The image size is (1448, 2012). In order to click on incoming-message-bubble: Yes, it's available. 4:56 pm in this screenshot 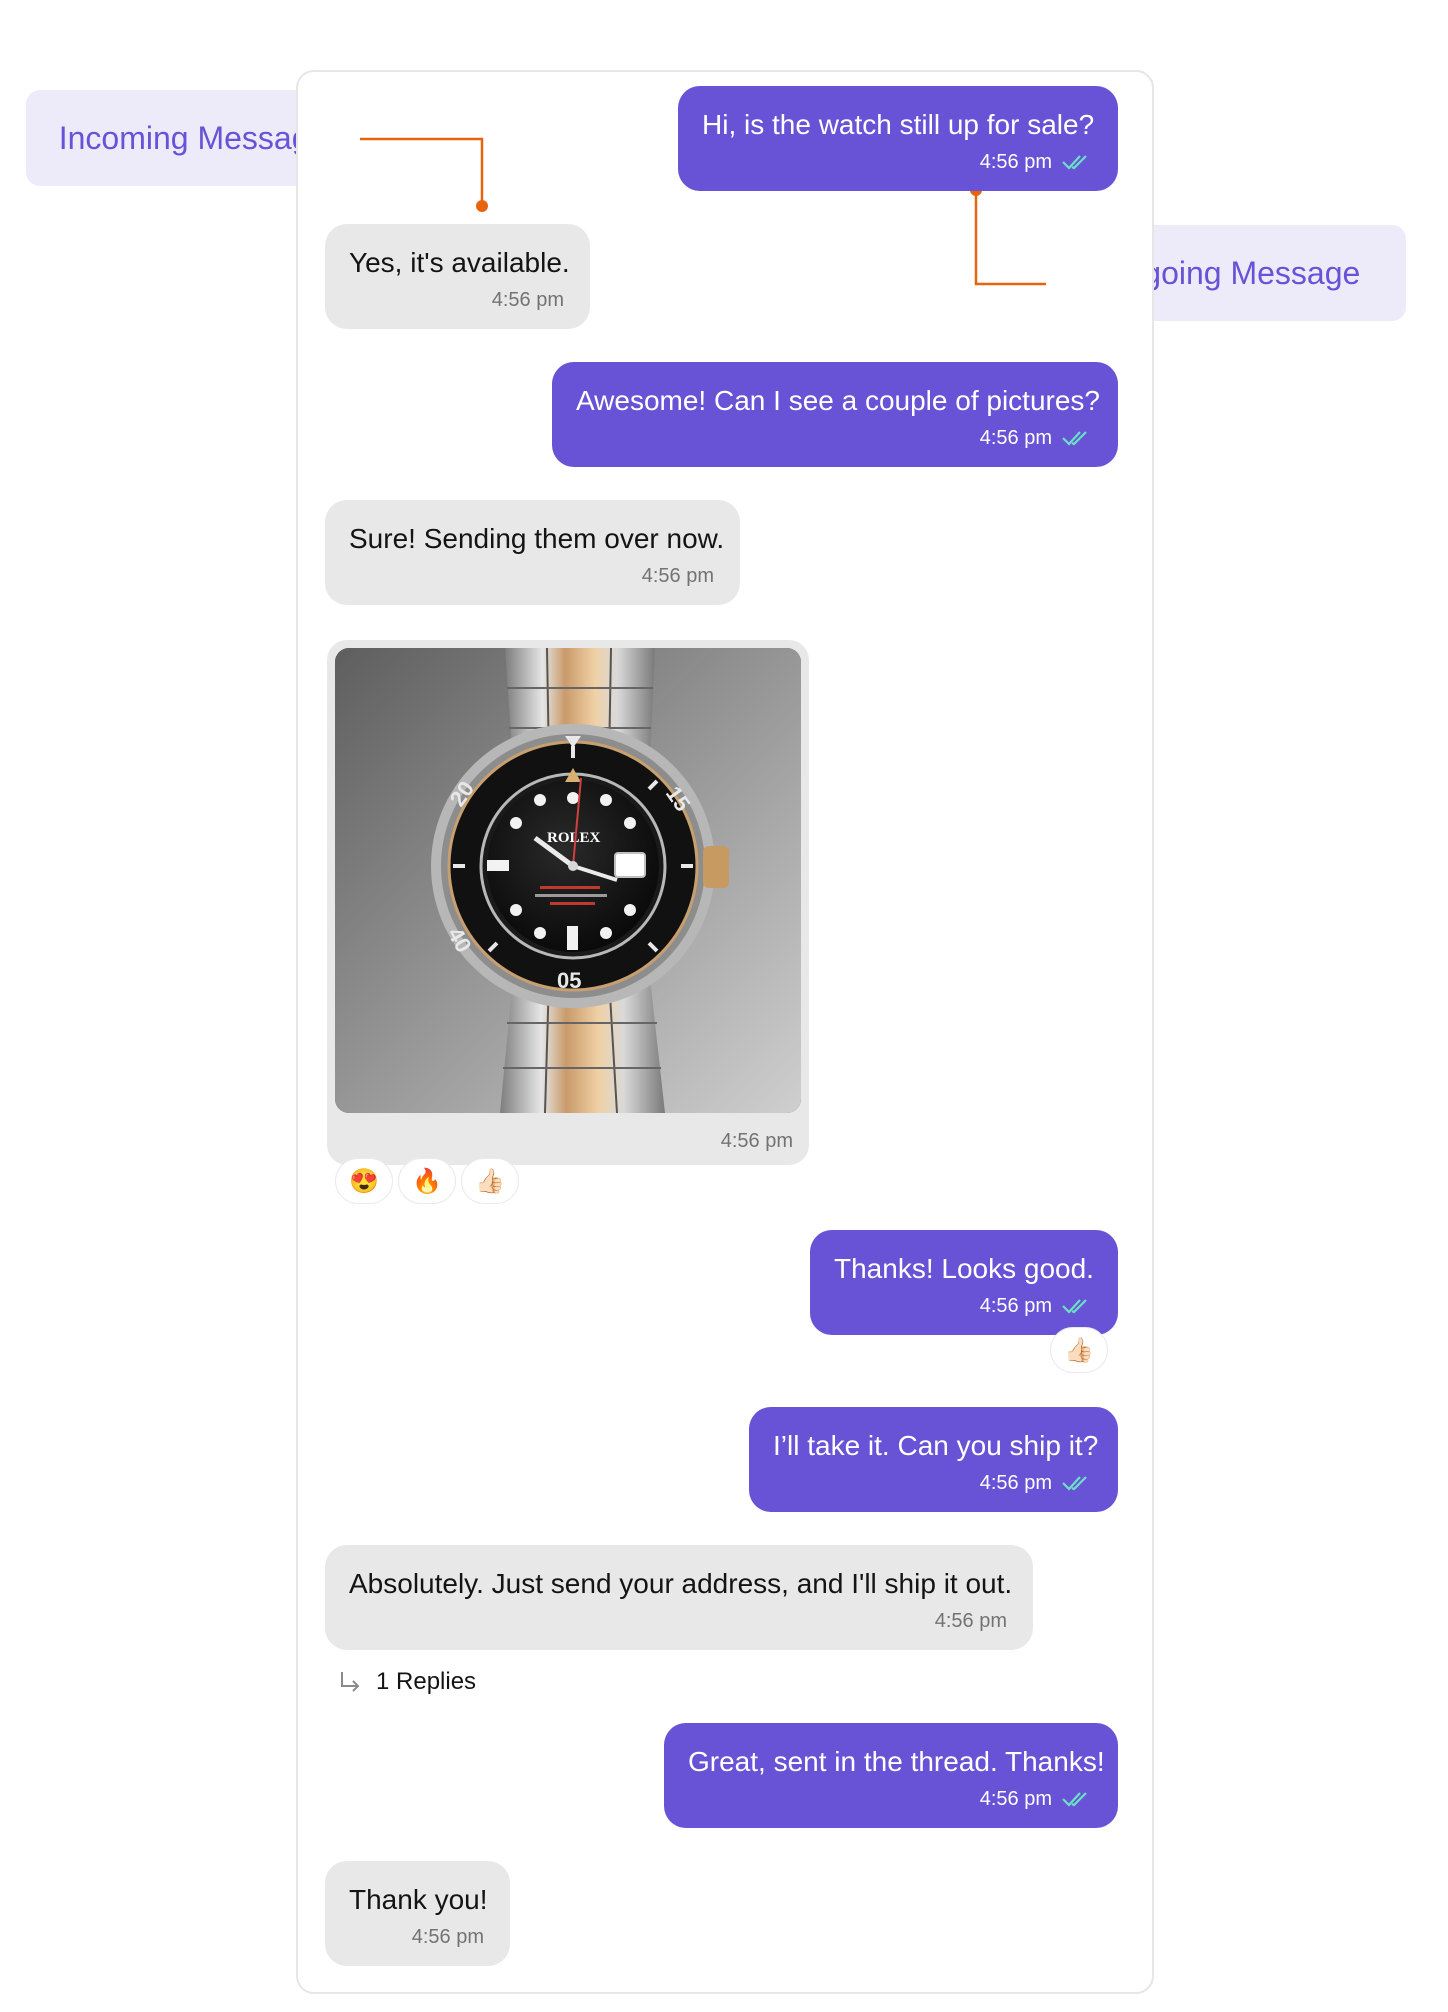, I will do `click(457, 276)`.